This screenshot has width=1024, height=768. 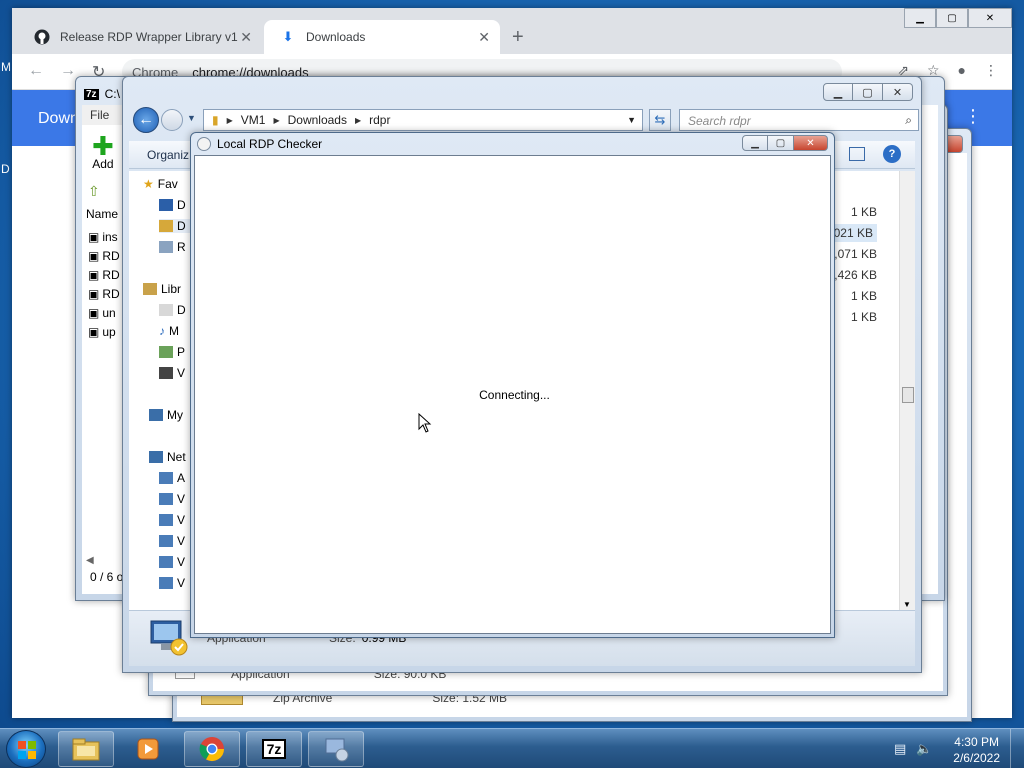 What do you see at coordinates (908, 395) in the screenshot?
I see `scrollbar-thumb` at bounding box center [908, 395].